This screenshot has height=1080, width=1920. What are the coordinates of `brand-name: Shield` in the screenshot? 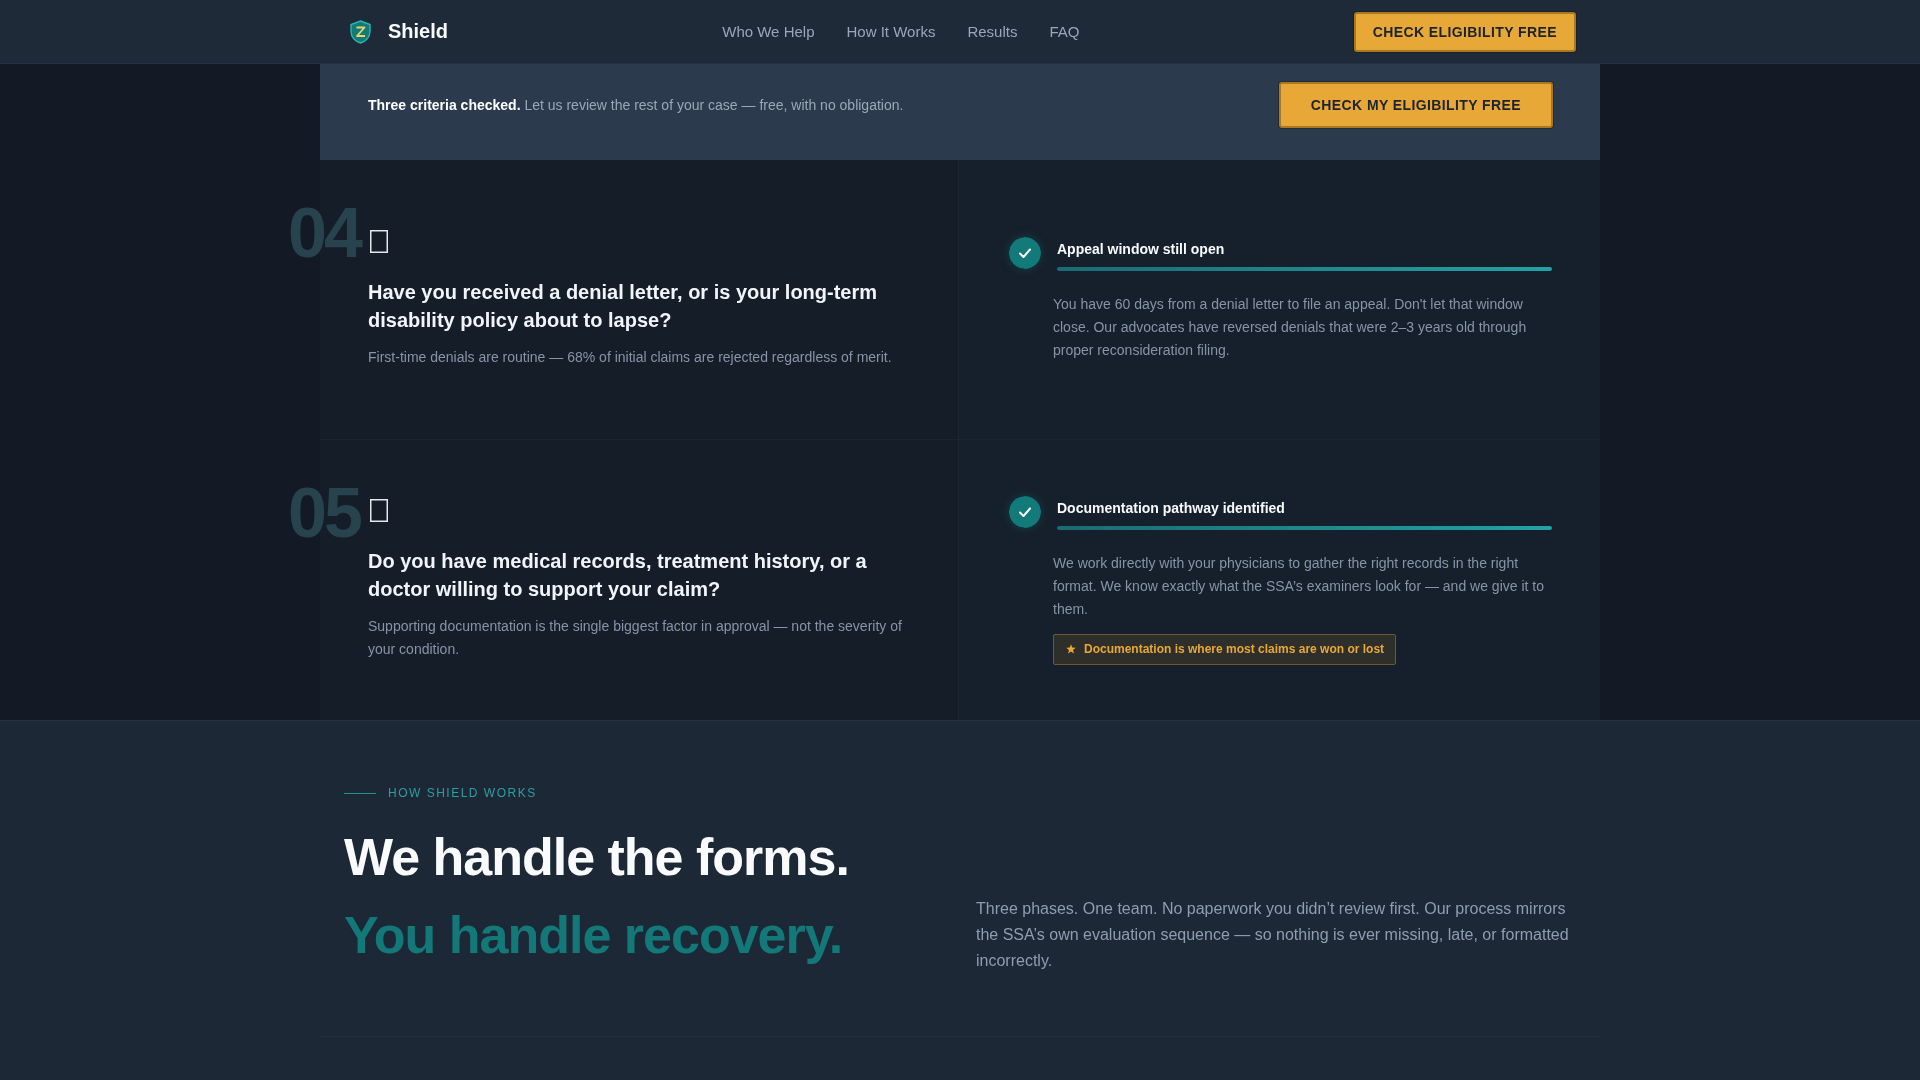 It's located at (418, 31).